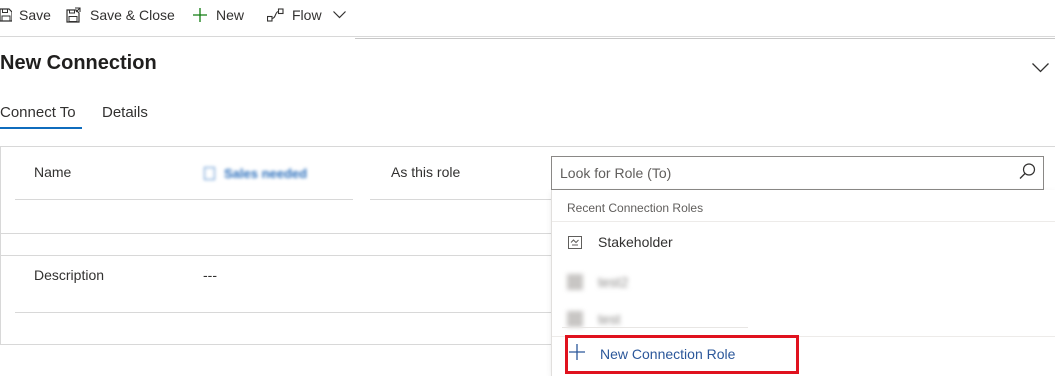 The height and width of the screenshot is (376, 1055). I want to click on new-label: New, so click(230, 15).